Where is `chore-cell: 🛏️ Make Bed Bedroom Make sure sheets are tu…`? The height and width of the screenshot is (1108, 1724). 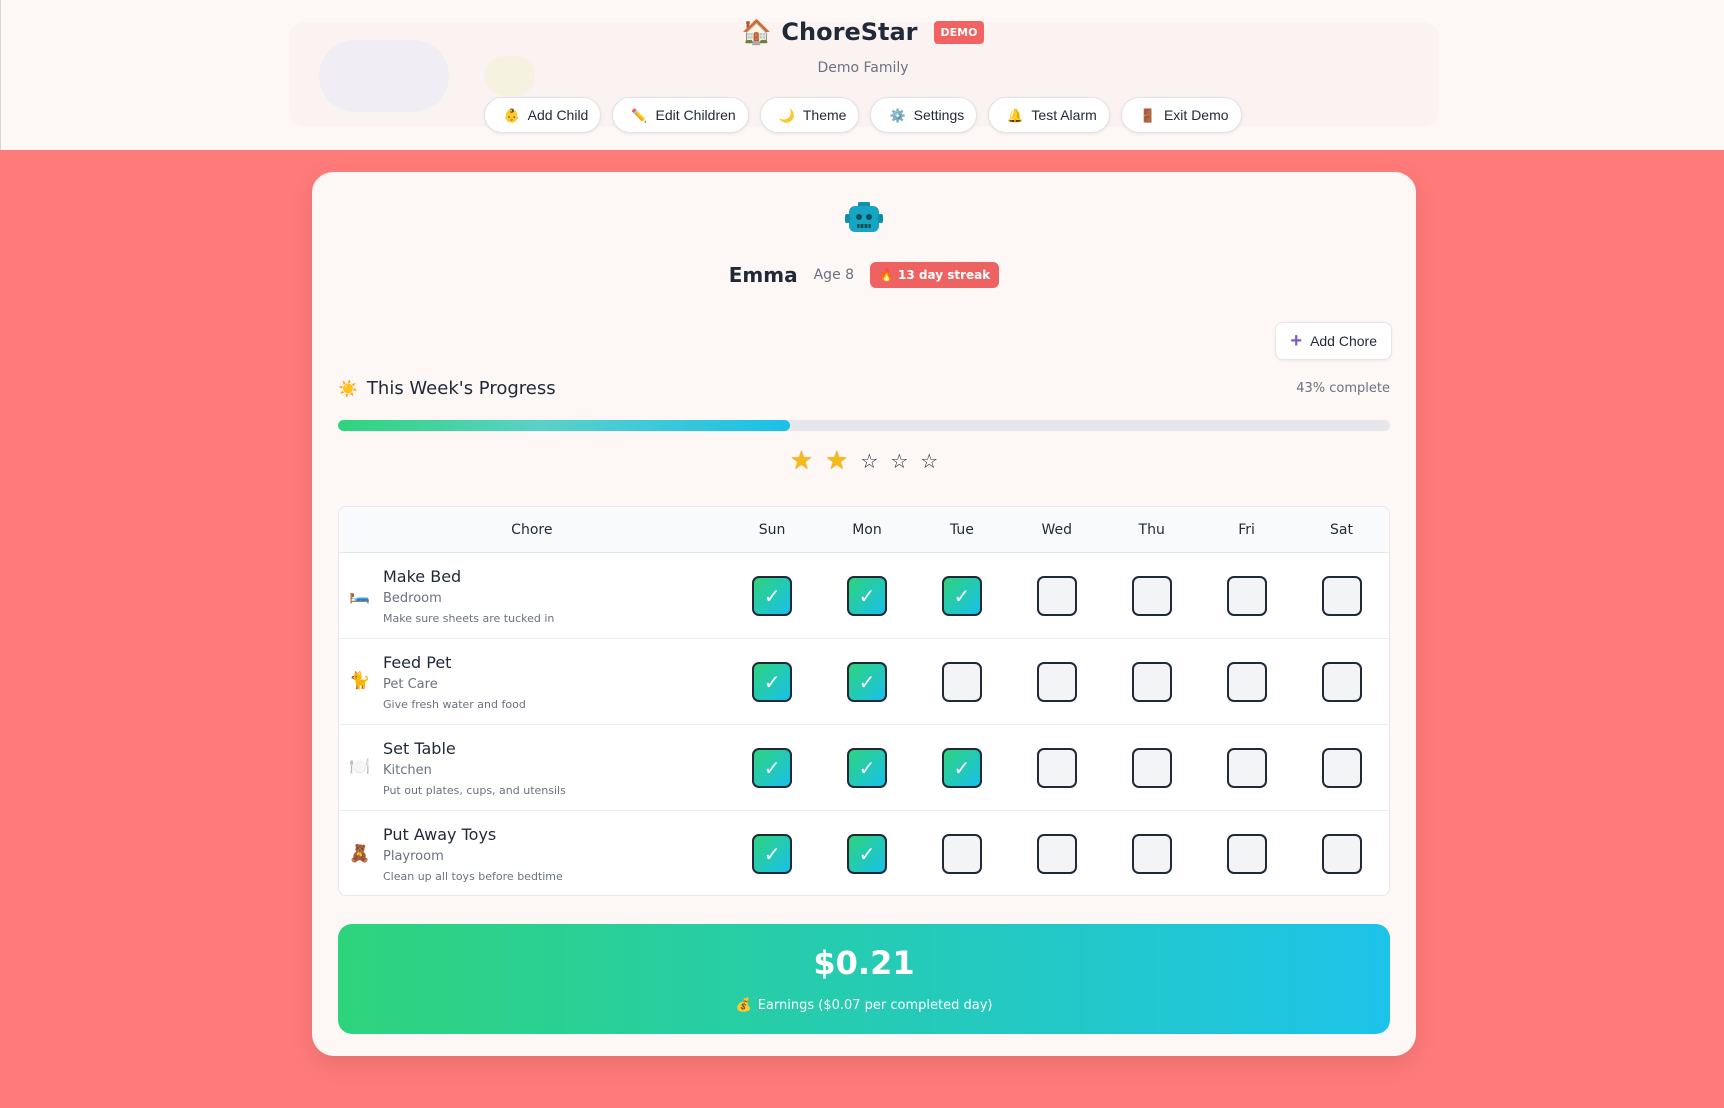
chore-cell: 🛏️ Make Bed Bedroom Make sure sheets are tu… is located at coordinates (532, 596).